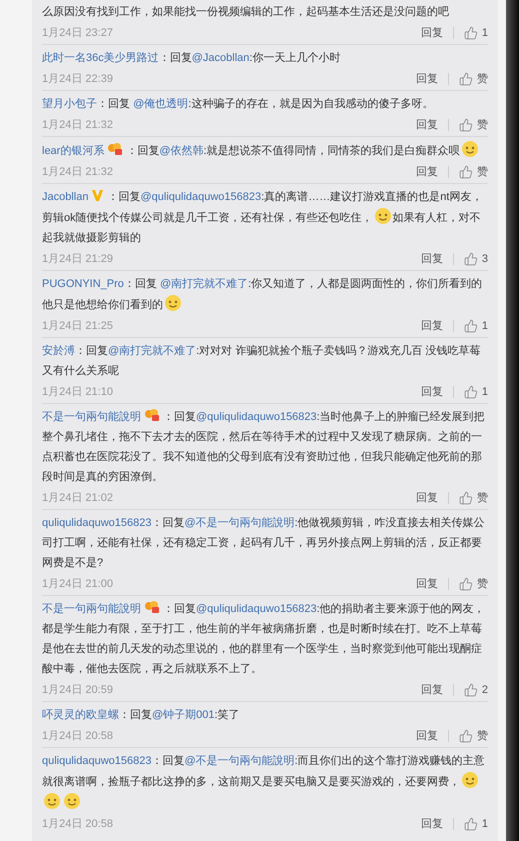  I want to click on comment-date: 1月24日 22:39, so click(77, 79).